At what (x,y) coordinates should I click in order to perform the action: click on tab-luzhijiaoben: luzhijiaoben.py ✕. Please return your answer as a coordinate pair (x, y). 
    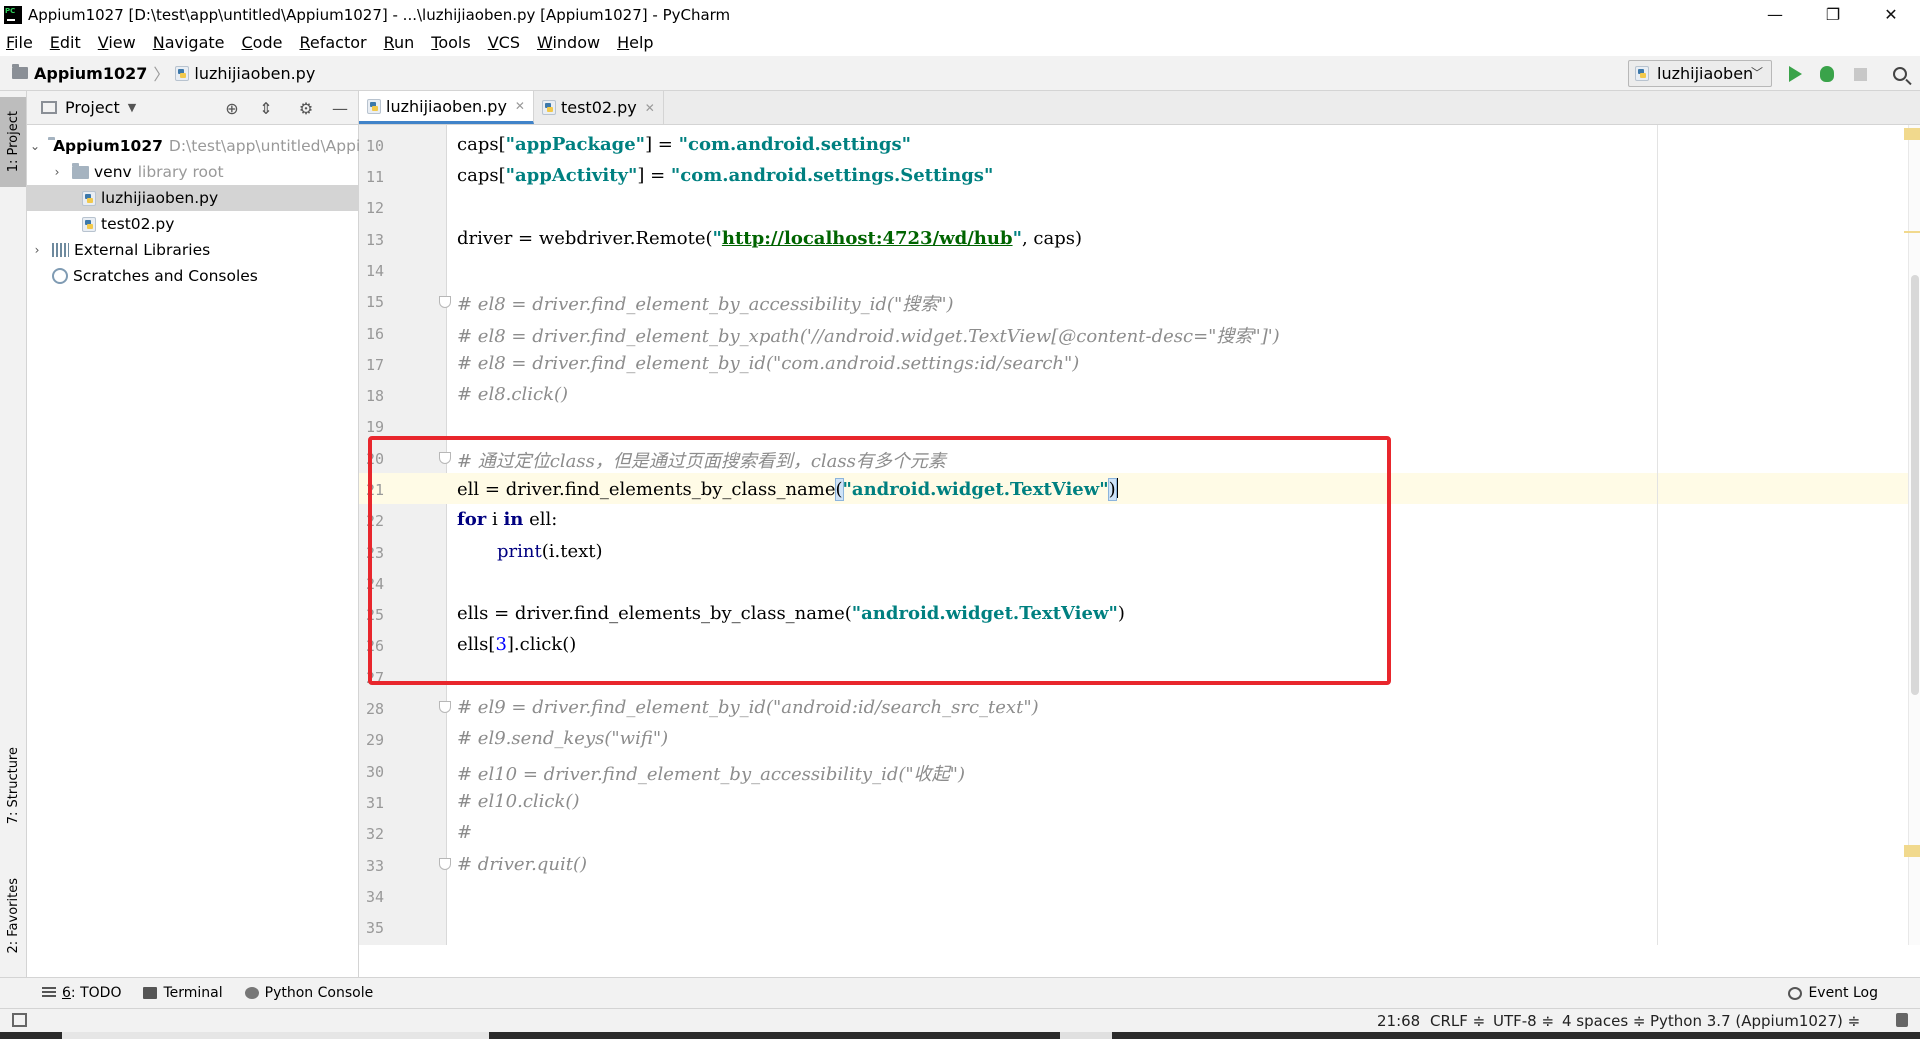
    Looking at the image, I should click on (446, 107).